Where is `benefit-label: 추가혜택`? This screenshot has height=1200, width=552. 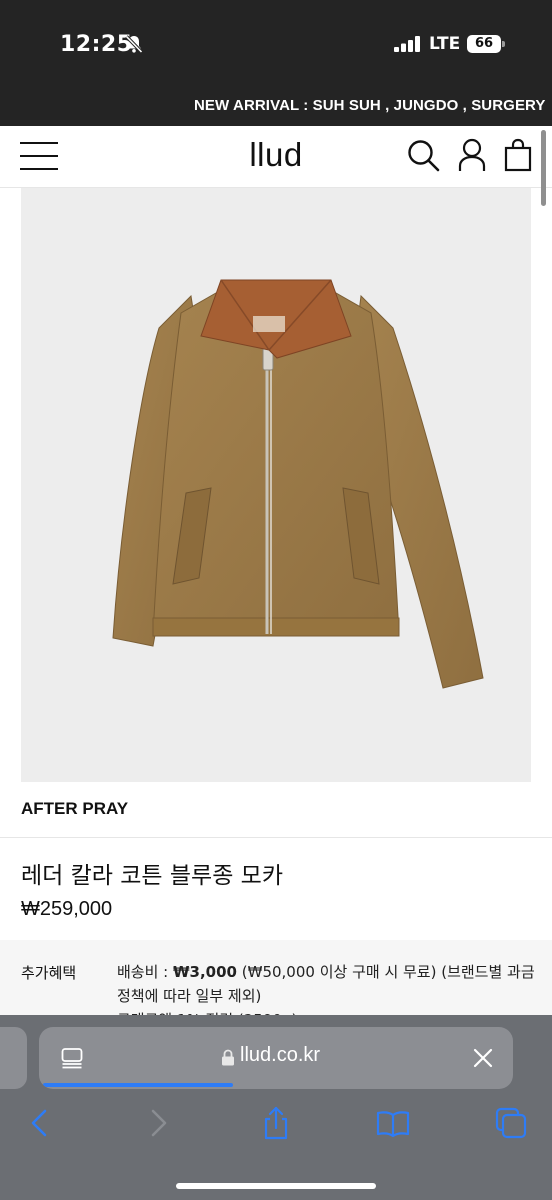 benefit-label: 추가혜택 is located at coordinates (49, 973).